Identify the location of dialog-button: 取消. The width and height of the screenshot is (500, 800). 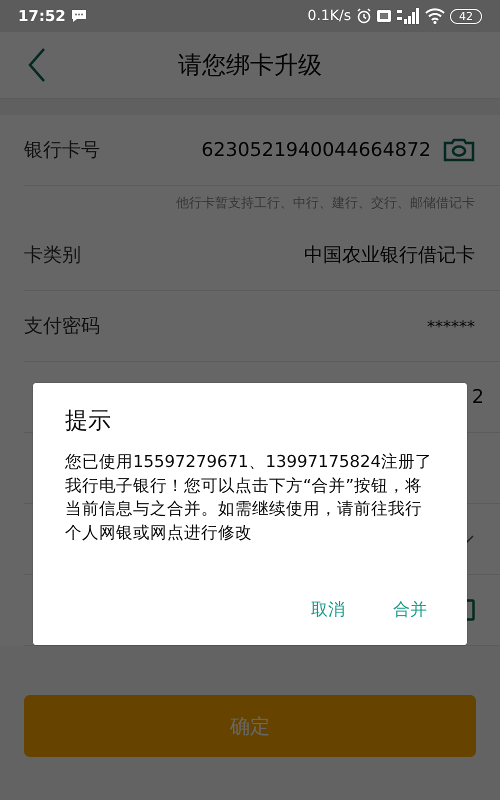
(328, 609).